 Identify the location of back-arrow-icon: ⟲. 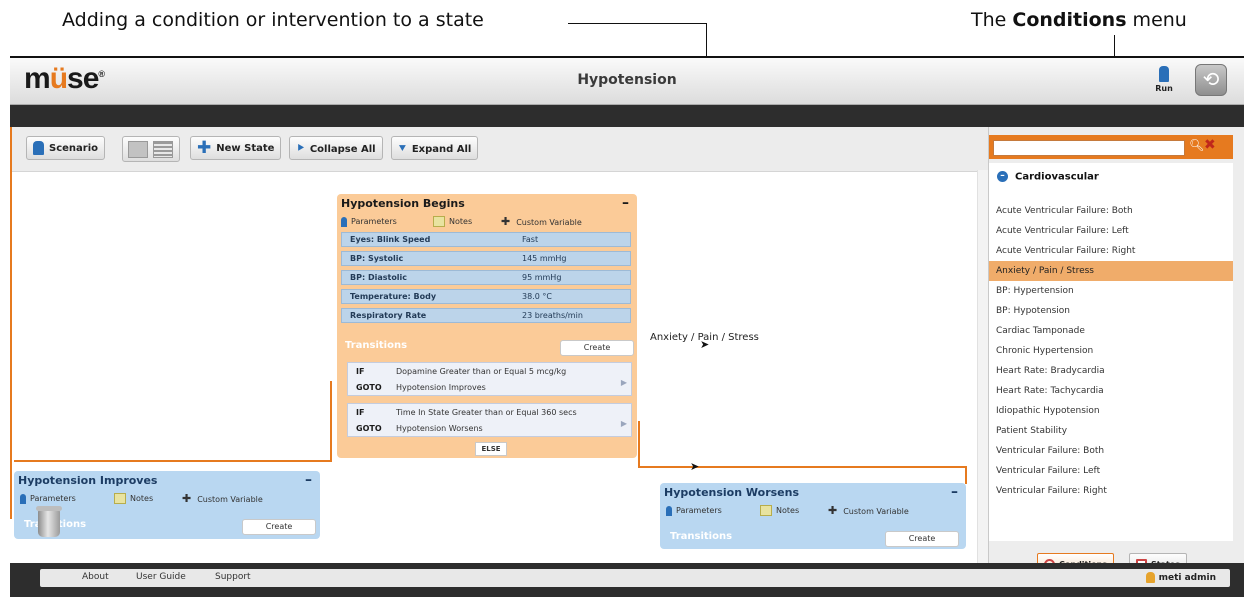
(1211, 79).